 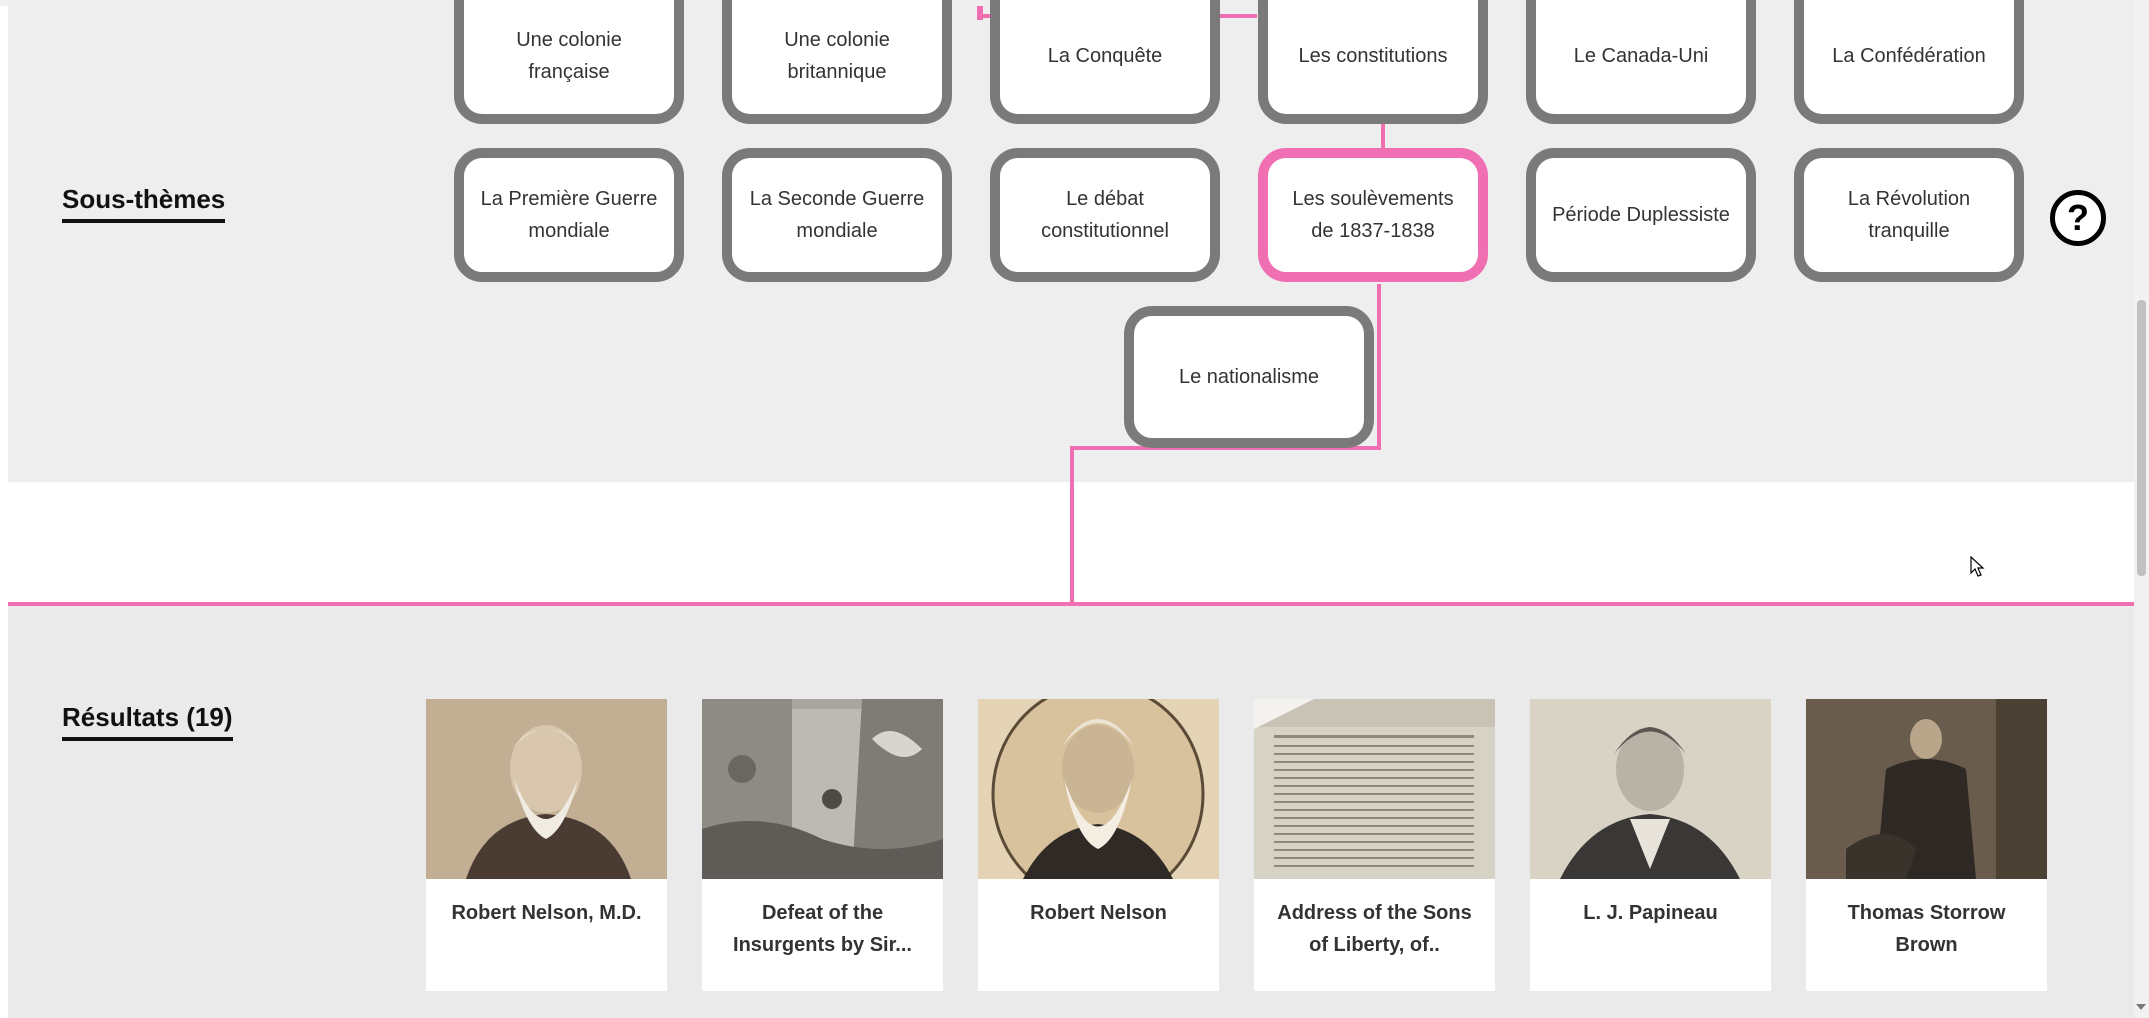 What do you see at coordinates (546, 789) in the screenshot?
I see `portrait-photo-image` at bounding box center [546, 789].